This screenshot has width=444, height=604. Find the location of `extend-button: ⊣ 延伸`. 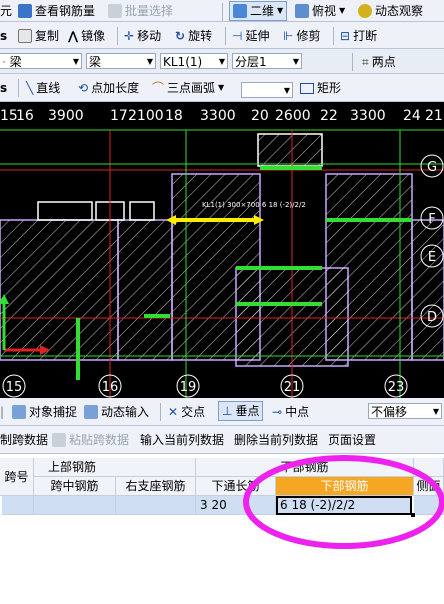

extend-button: ⊣ 延伸 is located at coordinates (250, 36).